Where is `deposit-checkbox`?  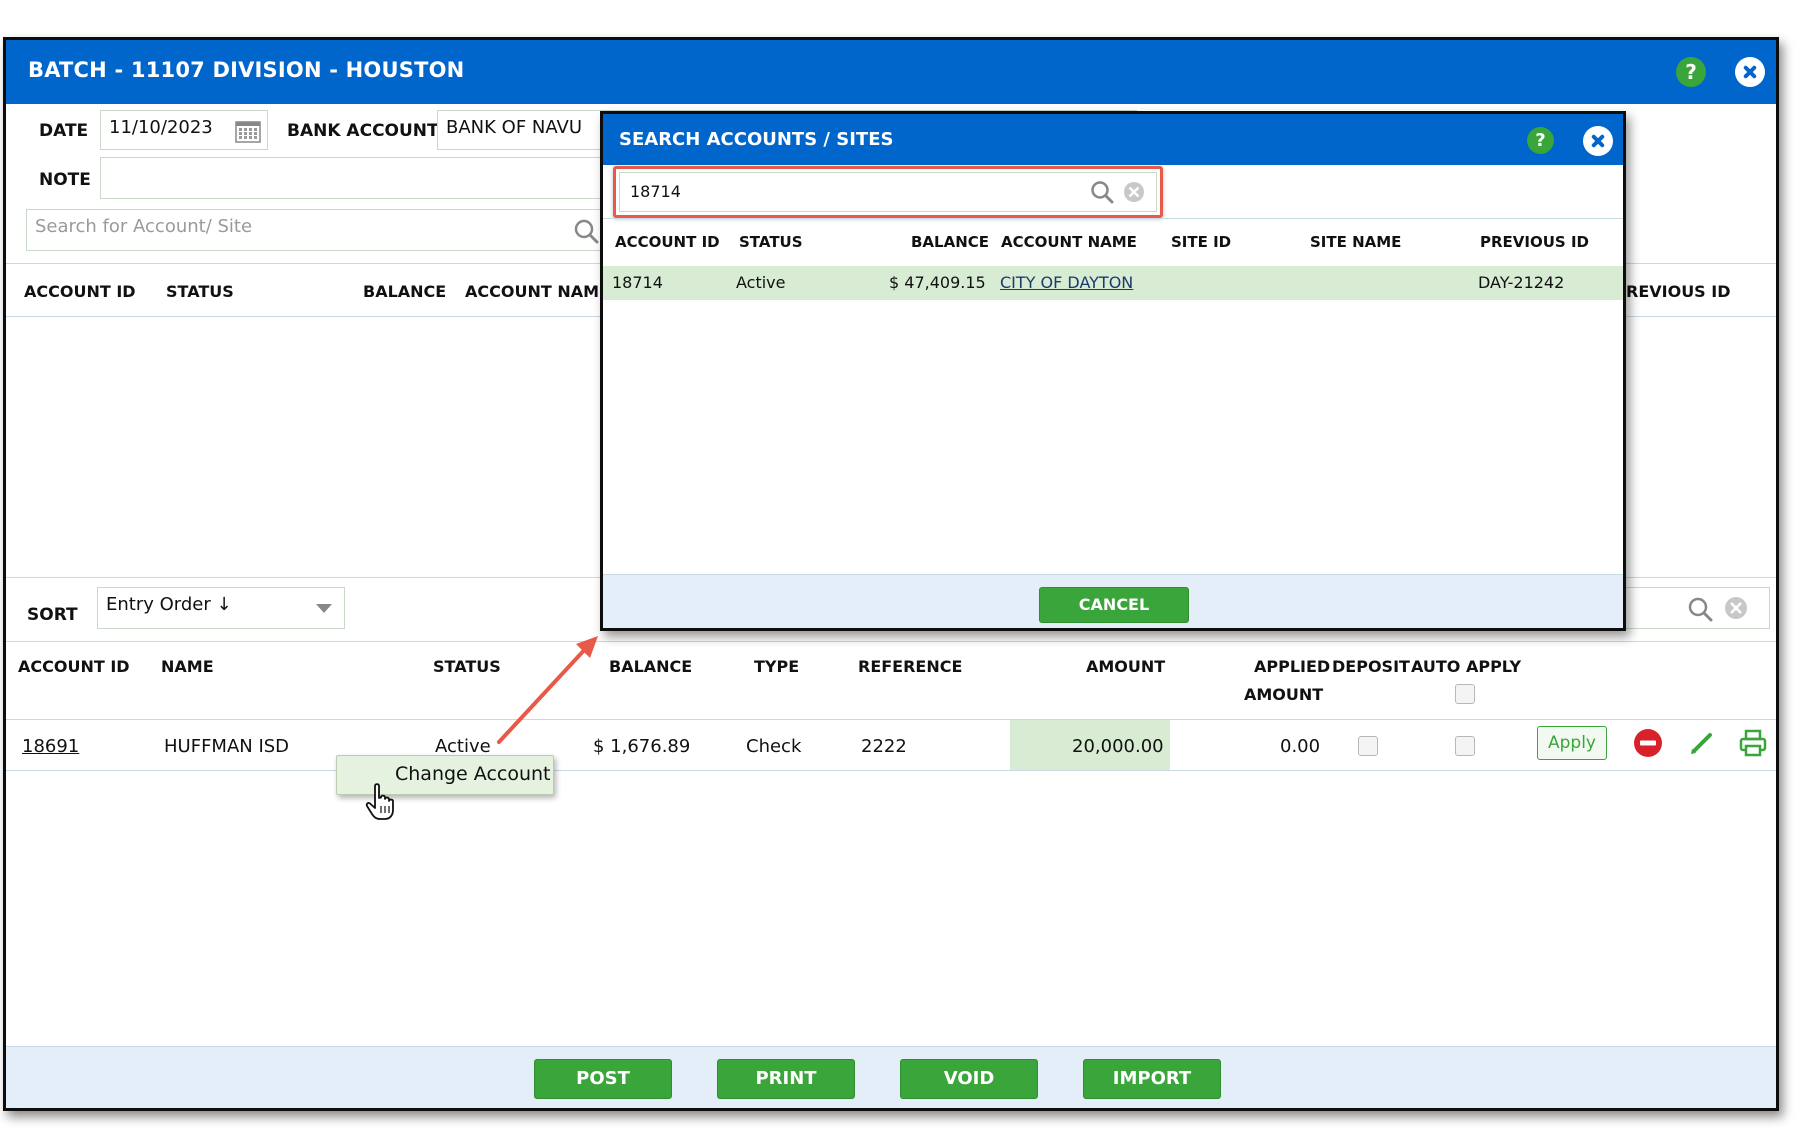
deposit-checkbox is located at coordinates (1368, 746).